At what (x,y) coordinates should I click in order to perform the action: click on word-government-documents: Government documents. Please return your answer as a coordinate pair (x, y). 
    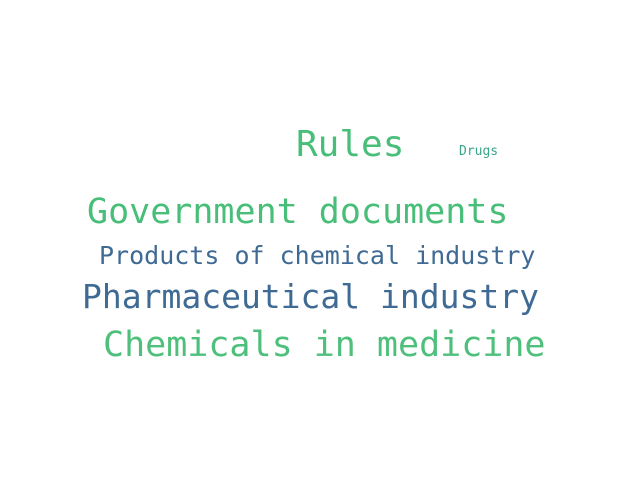
    Looking at the image, I should click on (298, 212).